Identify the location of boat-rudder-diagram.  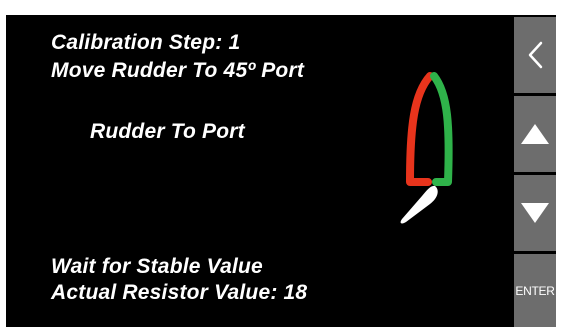
(426, 148).